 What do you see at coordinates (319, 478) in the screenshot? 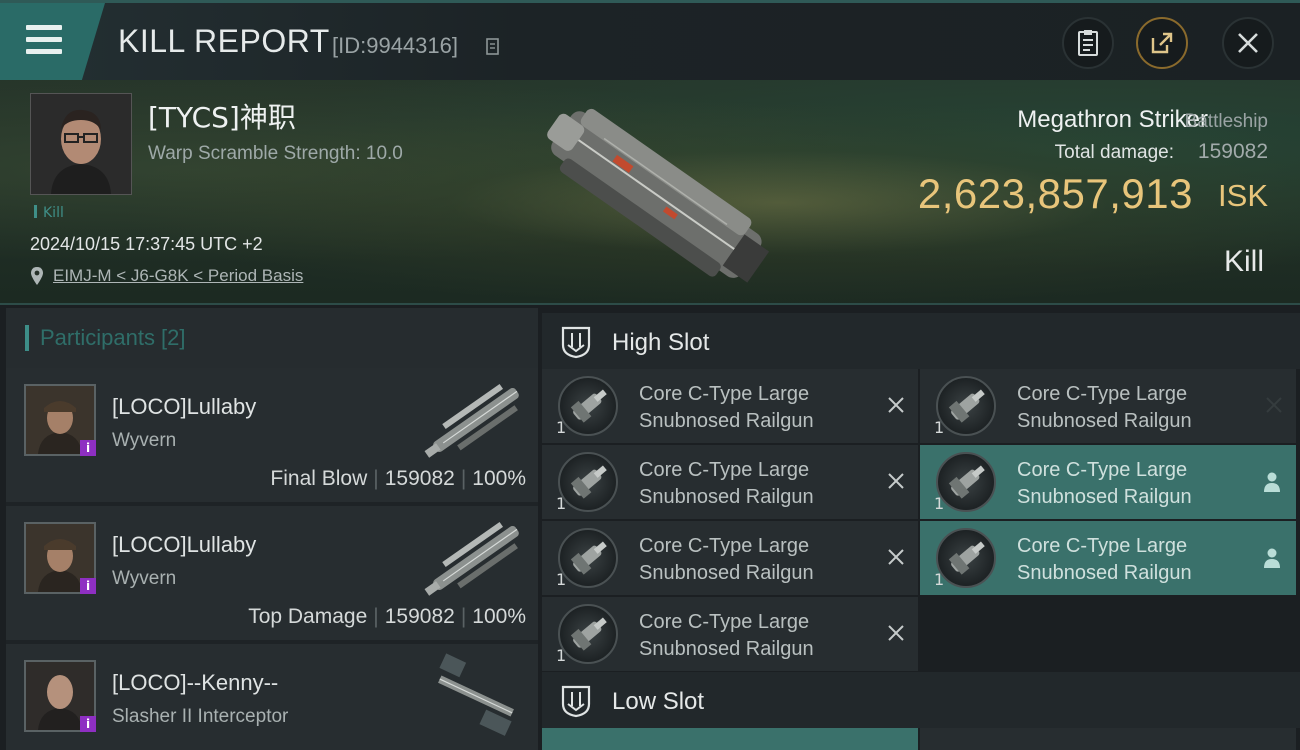
I see `participant-role: Final Blow` at bounding box center [319, 478].